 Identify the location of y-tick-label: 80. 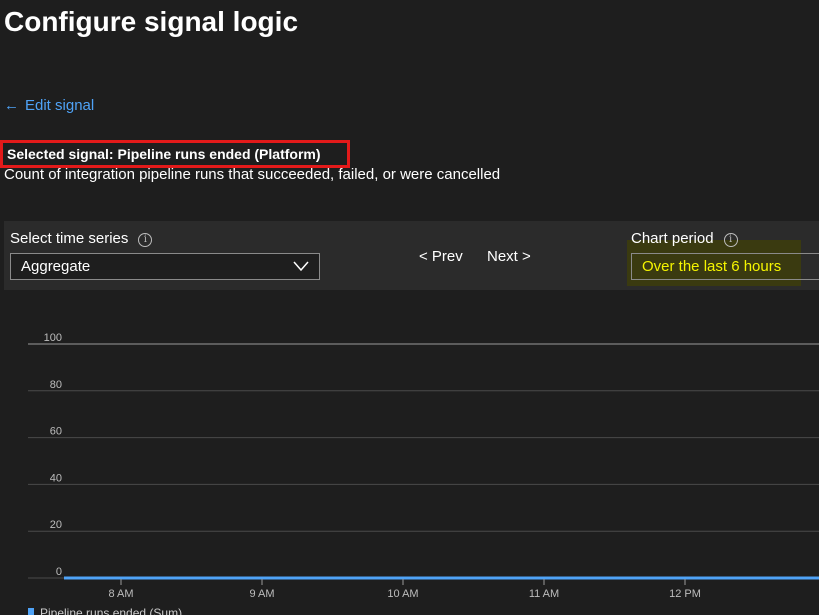
(56, 385).